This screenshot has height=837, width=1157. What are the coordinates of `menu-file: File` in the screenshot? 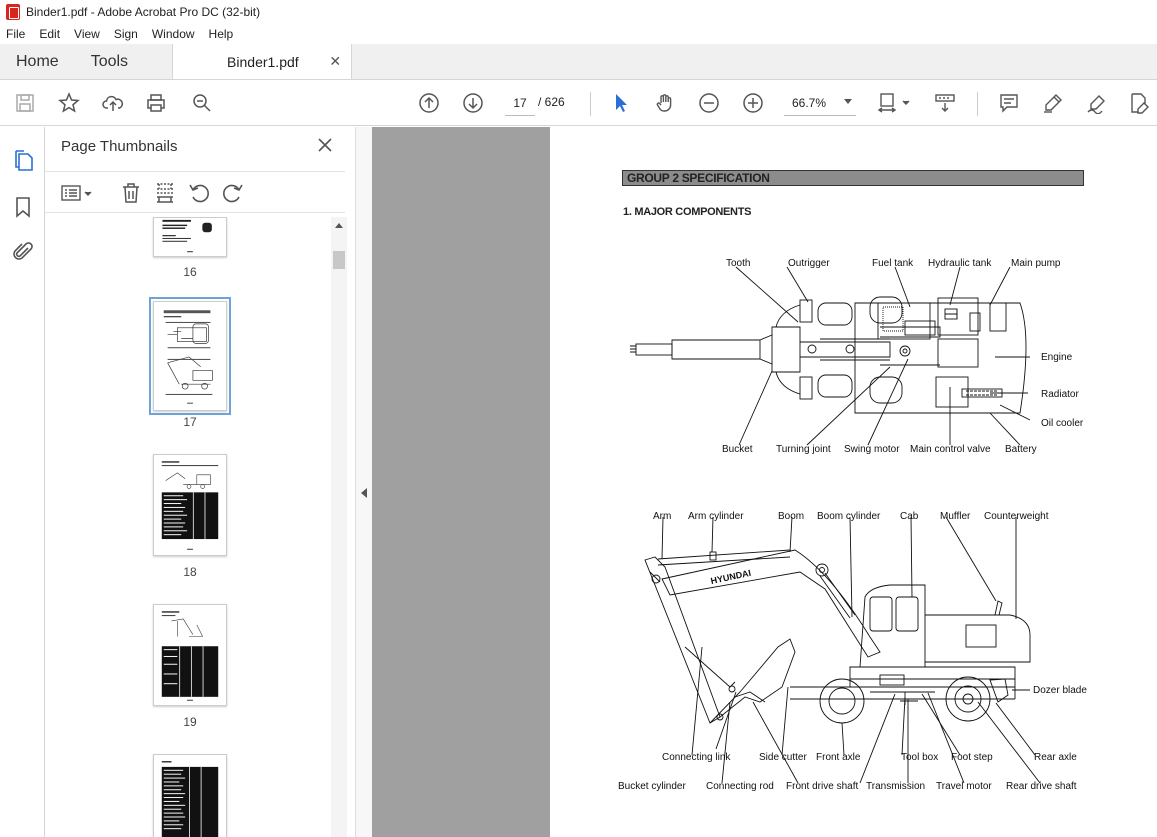 It's located at (15, 34).